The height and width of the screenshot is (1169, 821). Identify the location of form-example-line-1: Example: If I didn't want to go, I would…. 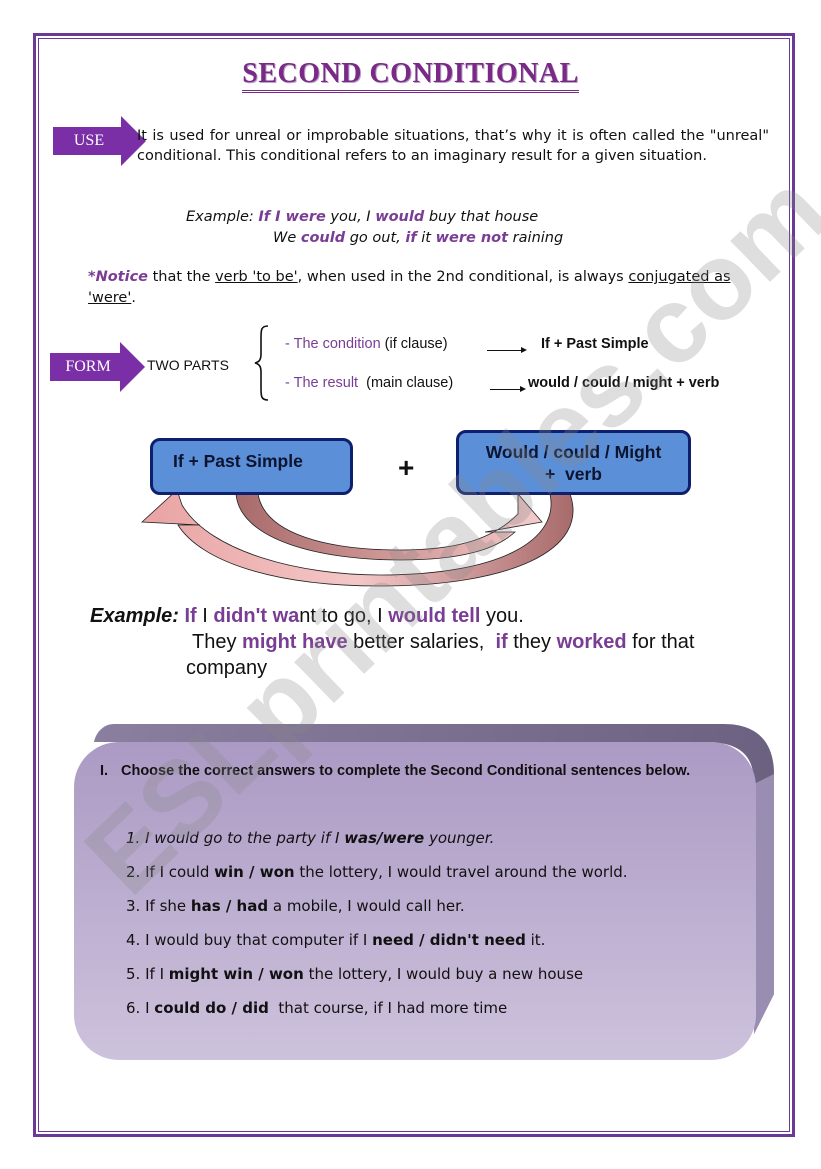
(392, 616).